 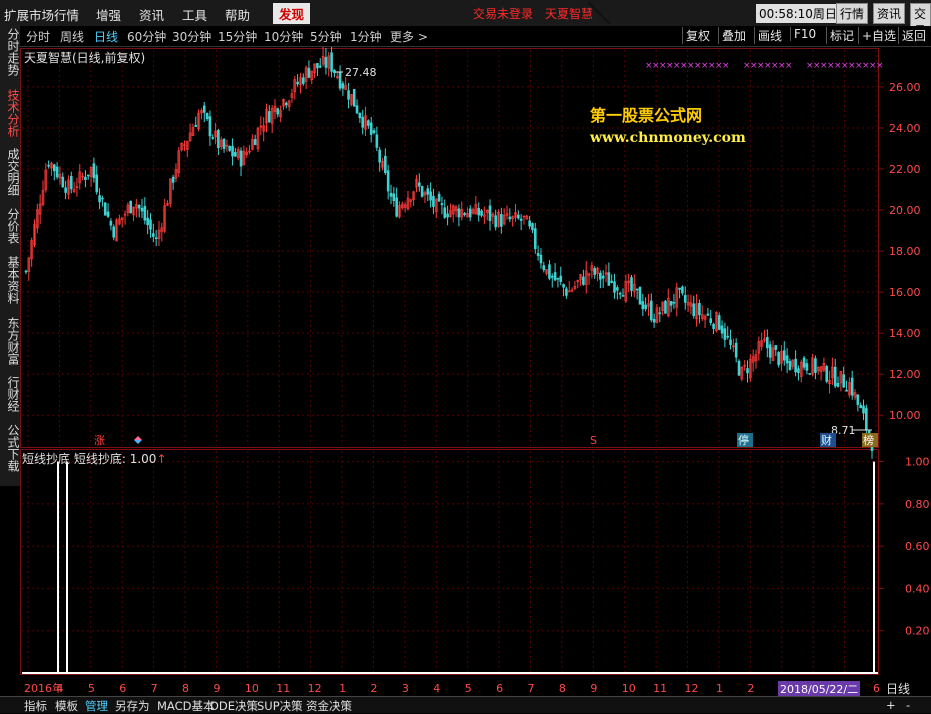 What do you see at coordinates (531, 688) in the screenshot?
I see `date-tick-label: 7` at bounding box center [531, 688].